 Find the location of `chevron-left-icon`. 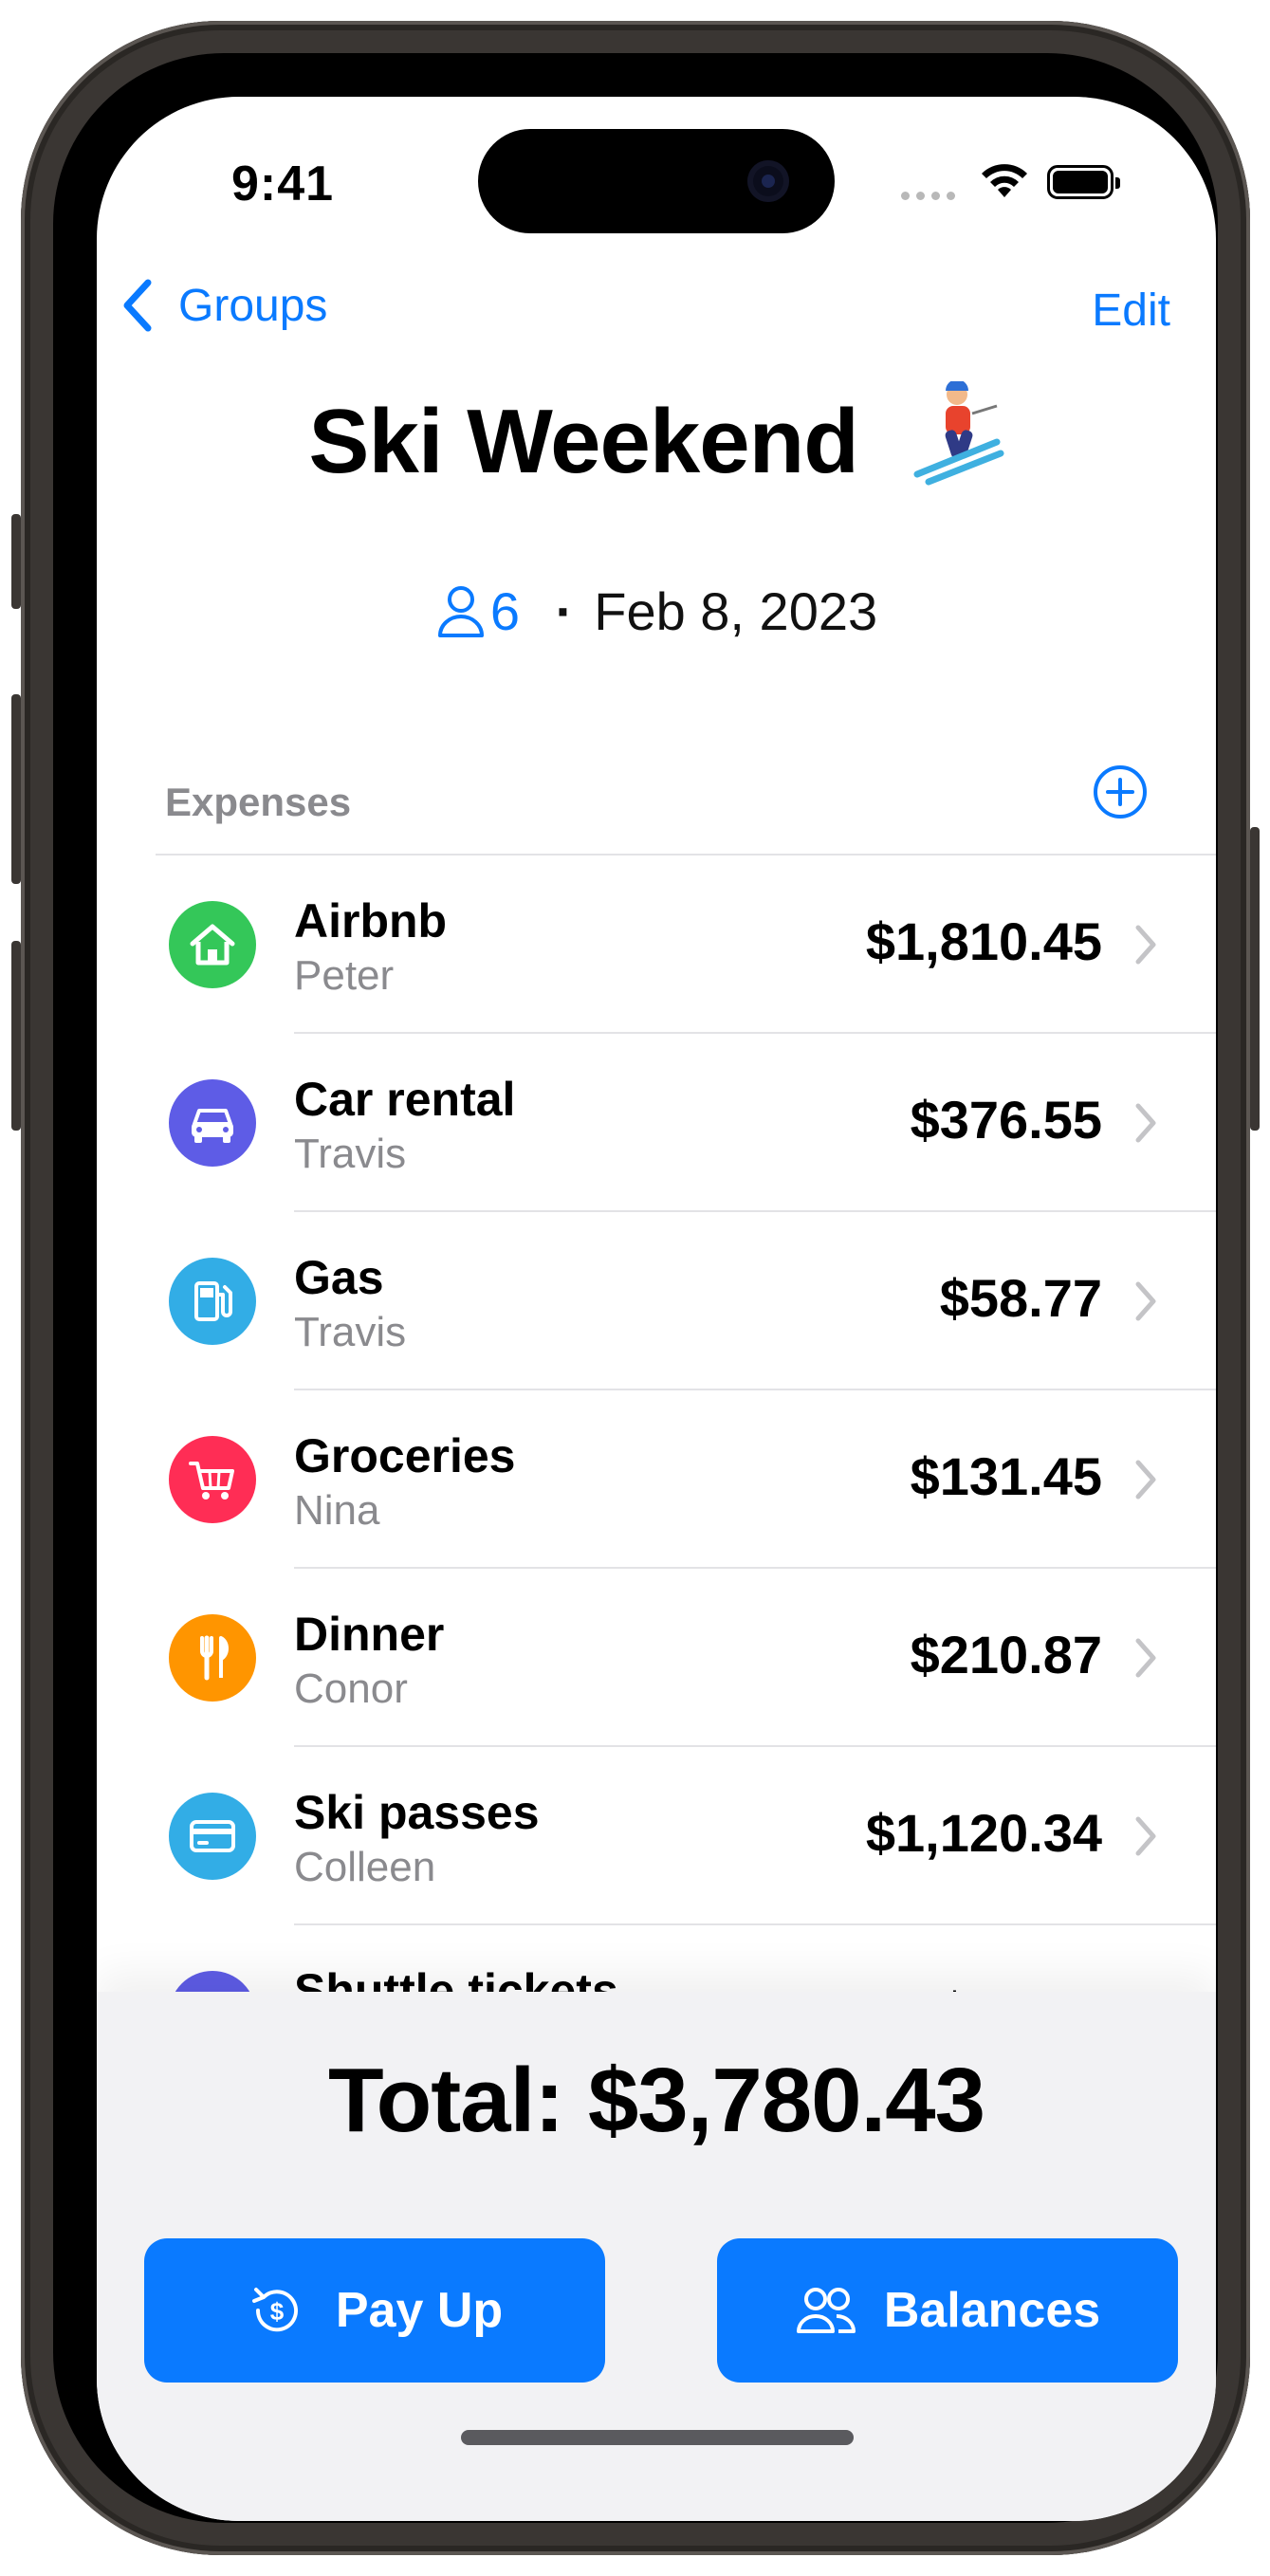

chevron-left-icon is located at coordinates (137, 305).